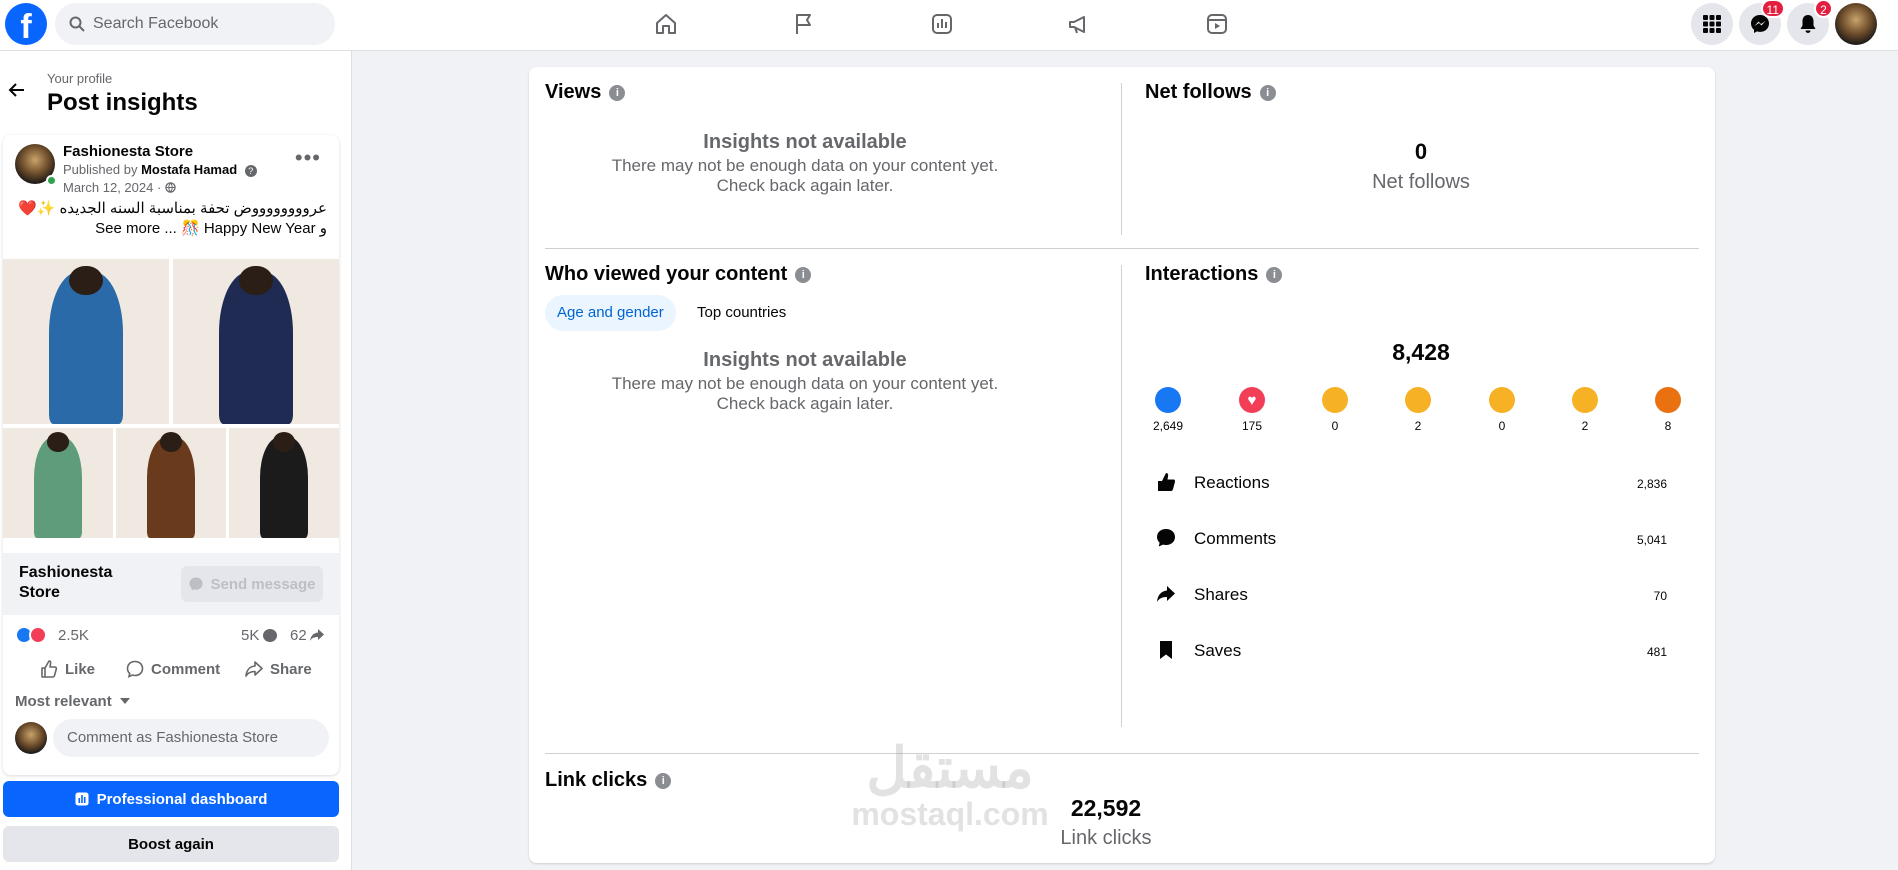 The image size is (1898, 870). What do you see at coordinates (122, 102) in the screenshot?
I see `page-title: Post insights` at bounding box center [122, 102].